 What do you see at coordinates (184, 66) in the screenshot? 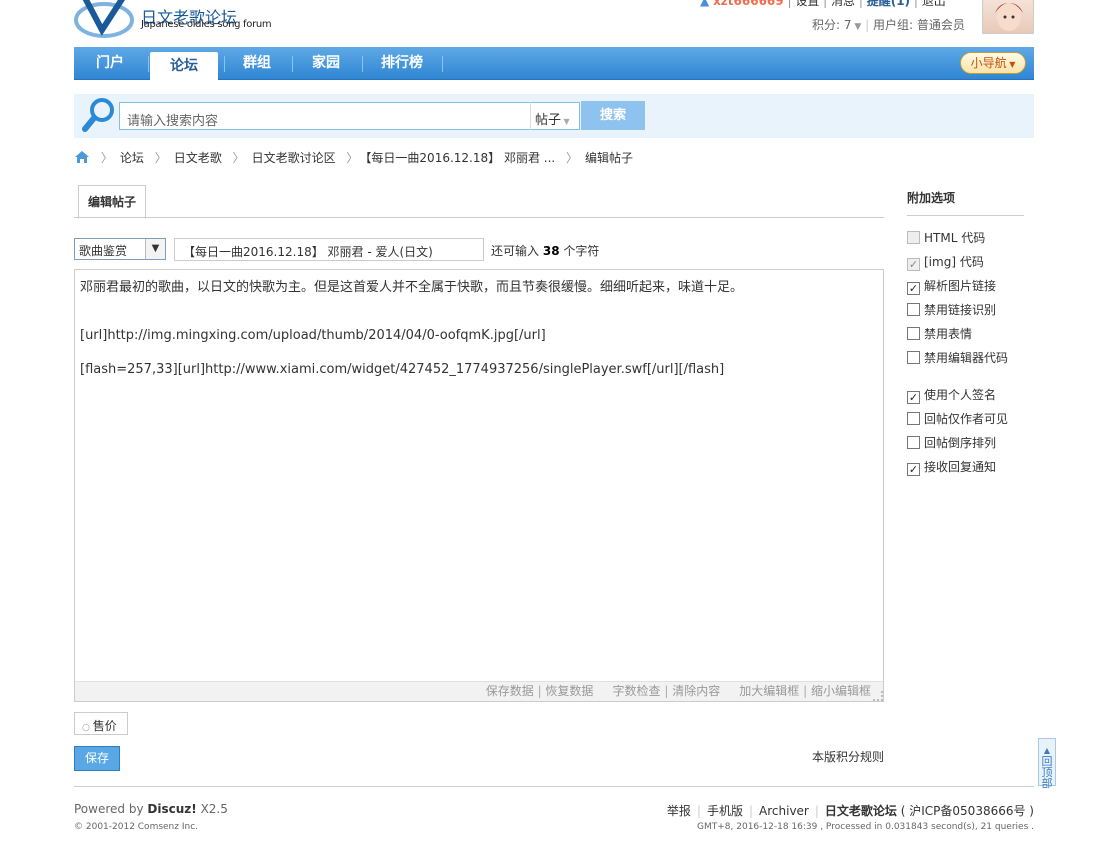
I see `nav-forum: 论坛` at bounding box center [184, 66].